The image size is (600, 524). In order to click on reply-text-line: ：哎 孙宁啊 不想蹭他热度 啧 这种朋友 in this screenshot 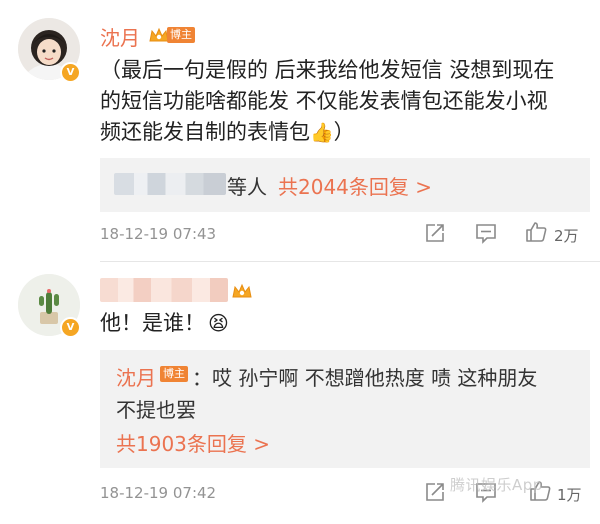, I will do `click(365, 378)`.